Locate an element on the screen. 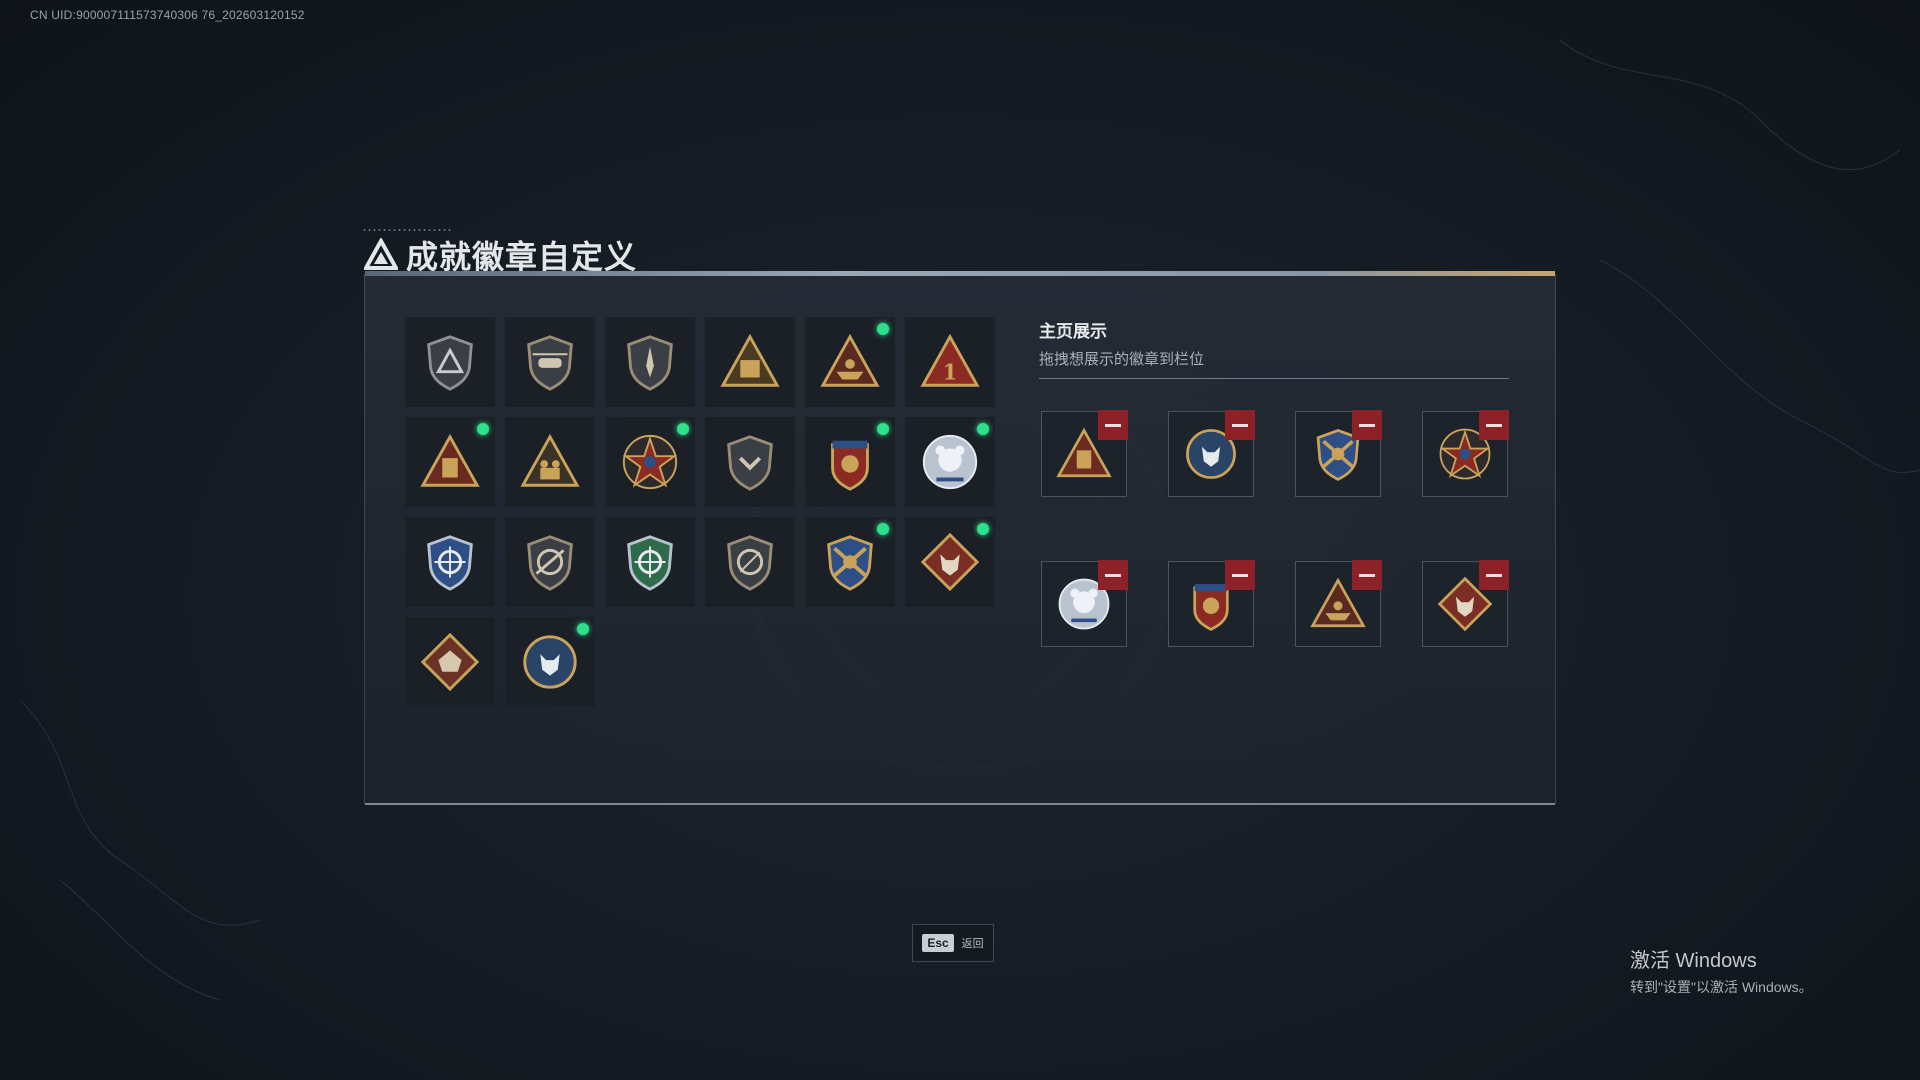  wolf-diamond-icon is located at coordinates (950, 562).